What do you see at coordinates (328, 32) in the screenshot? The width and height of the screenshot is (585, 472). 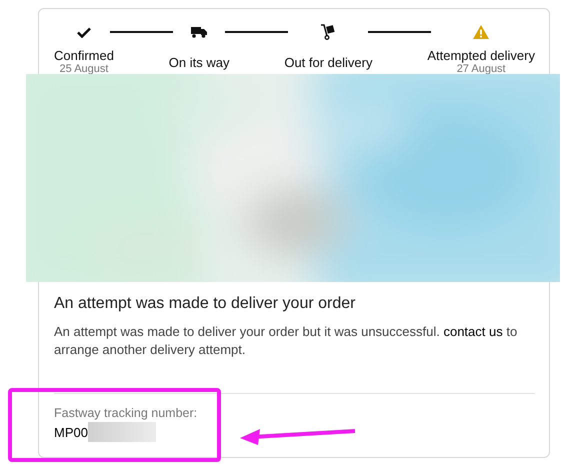 I see `hand-truck-icon` at bounding box center [328, 32].